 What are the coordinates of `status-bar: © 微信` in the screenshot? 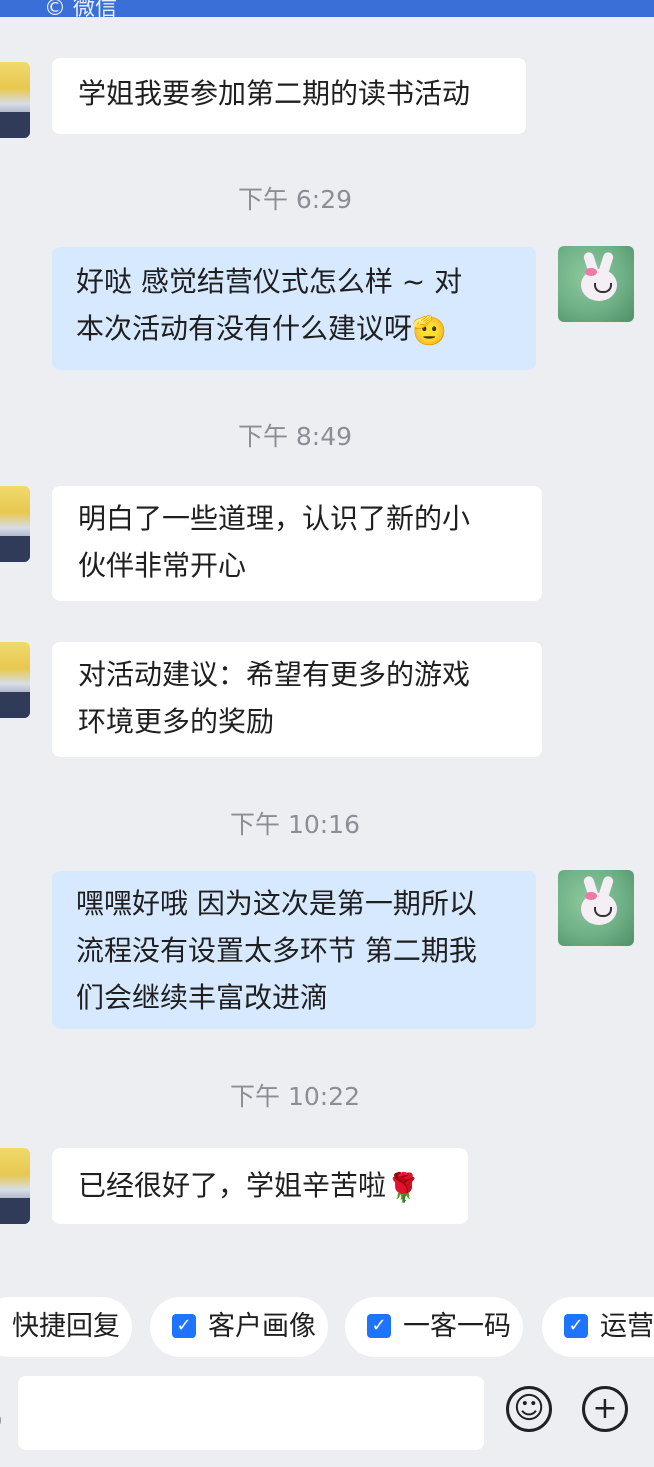 It's located at (327, 10).